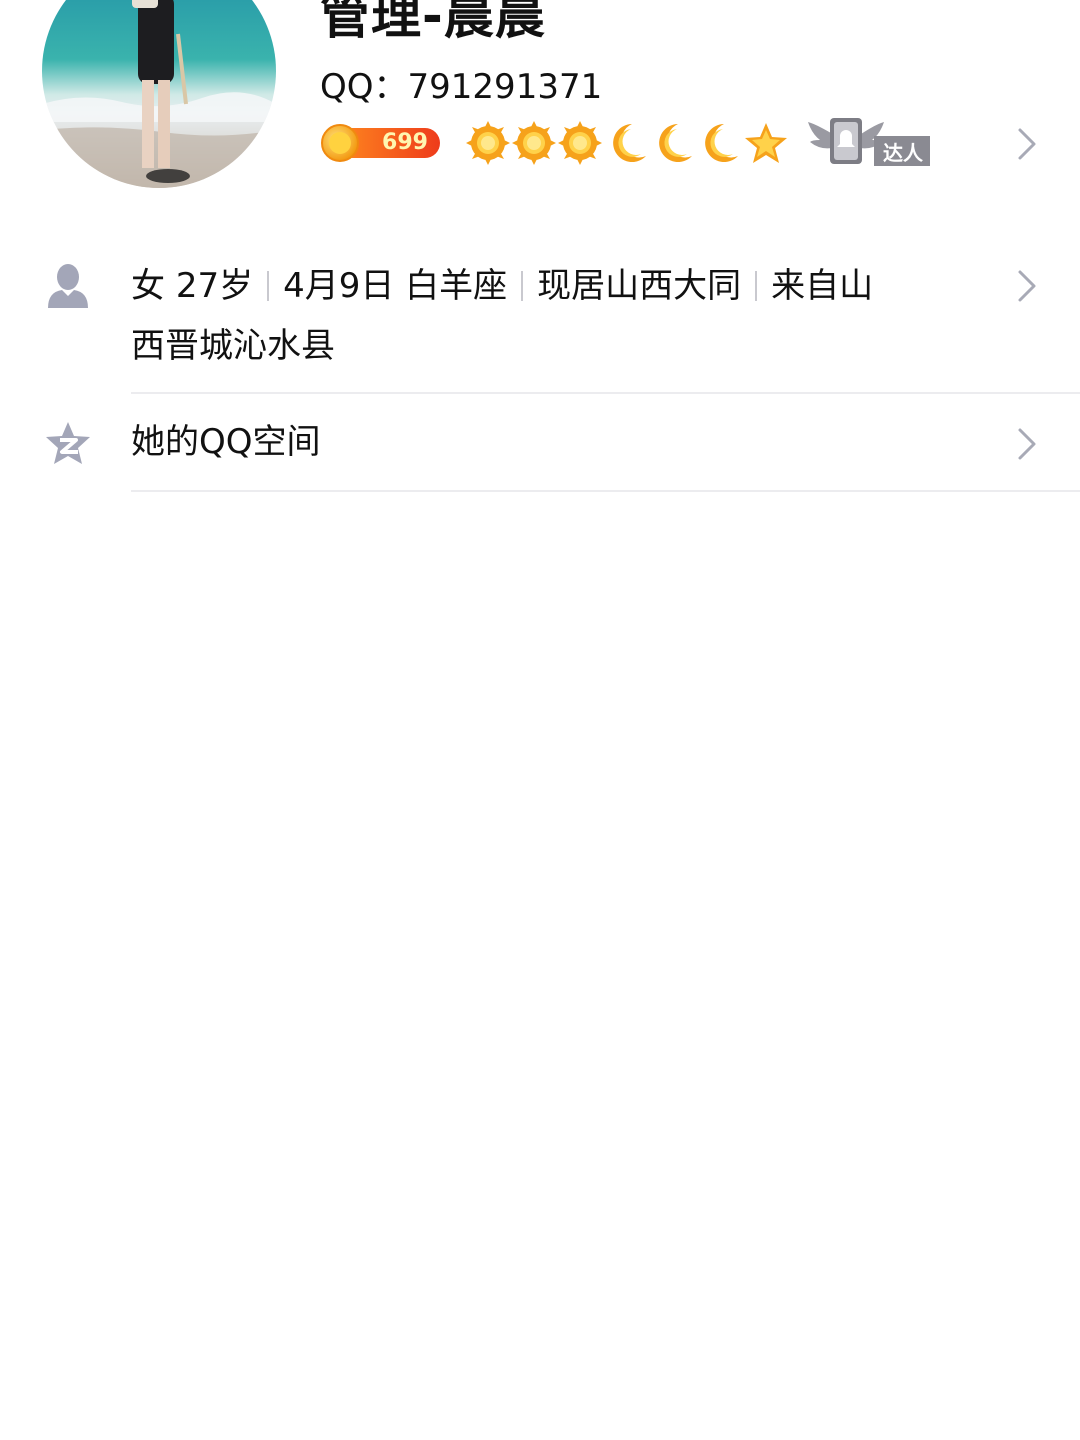 This screenshot has width=1080, height=1440. What do you see at coordinates (405, 142) in the screenshot?
I see `level-number: 699` at bounding box center [405, 142].